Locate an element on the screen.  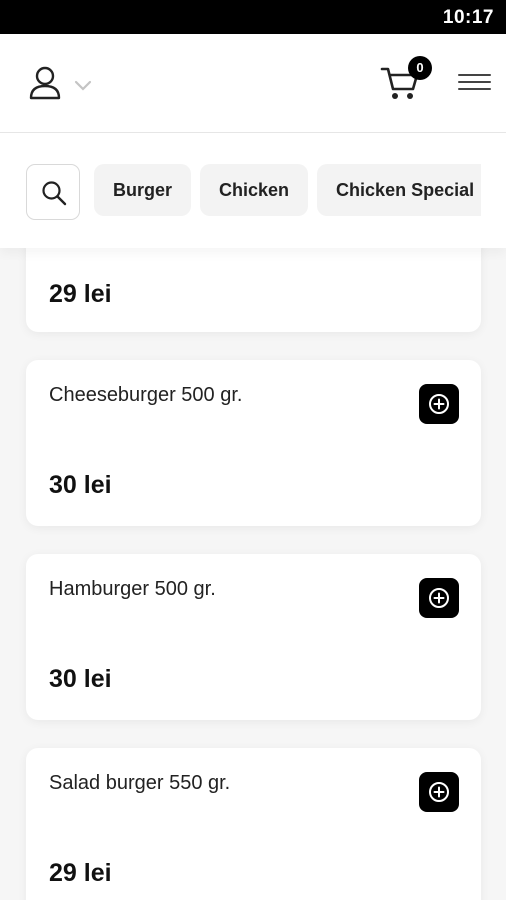
status-time: 10:17 is located at coordinates (468, 17).